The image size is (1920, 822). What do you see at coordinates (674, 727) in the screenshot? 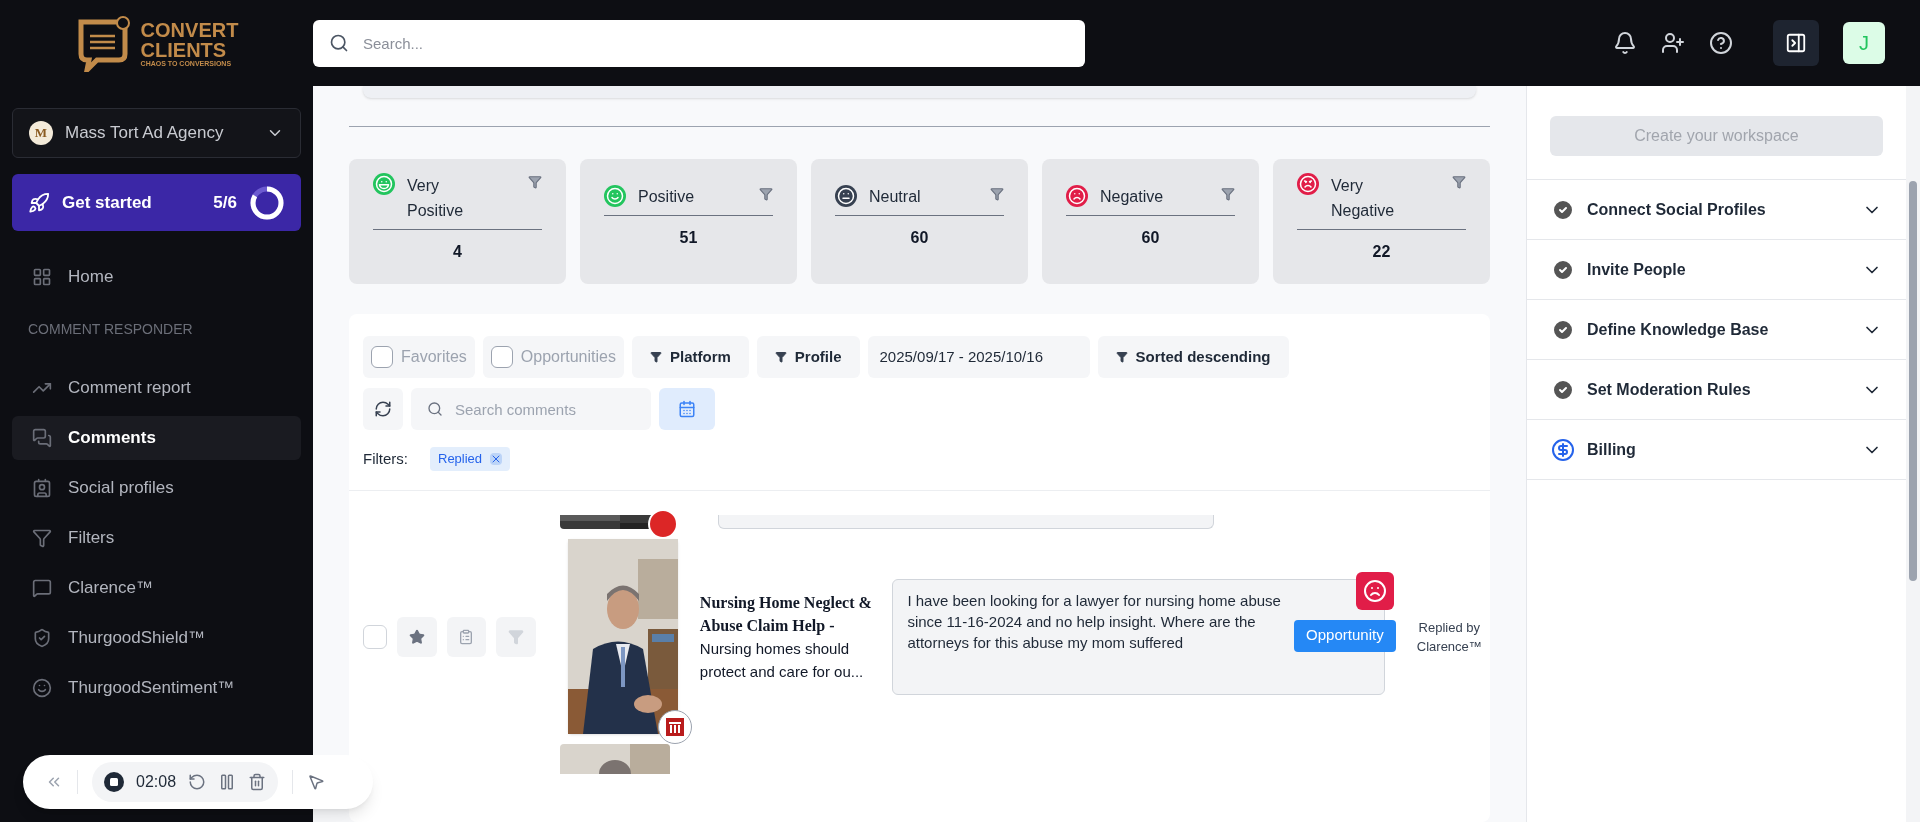
I see `platform-logo-icon` at bounding box center [674, 727].